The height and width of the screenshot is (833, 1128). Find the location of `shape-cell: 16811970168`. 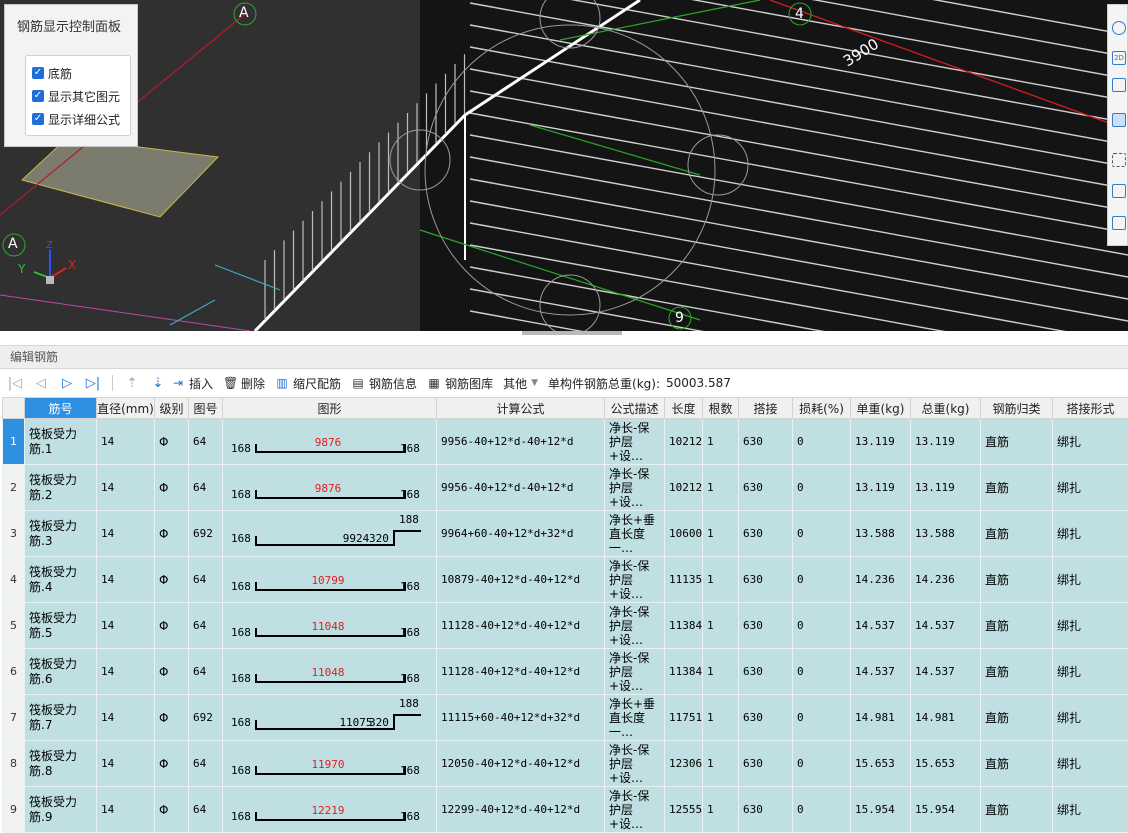

shape-cell: 16811970168 is located at coordinates (330, 764).